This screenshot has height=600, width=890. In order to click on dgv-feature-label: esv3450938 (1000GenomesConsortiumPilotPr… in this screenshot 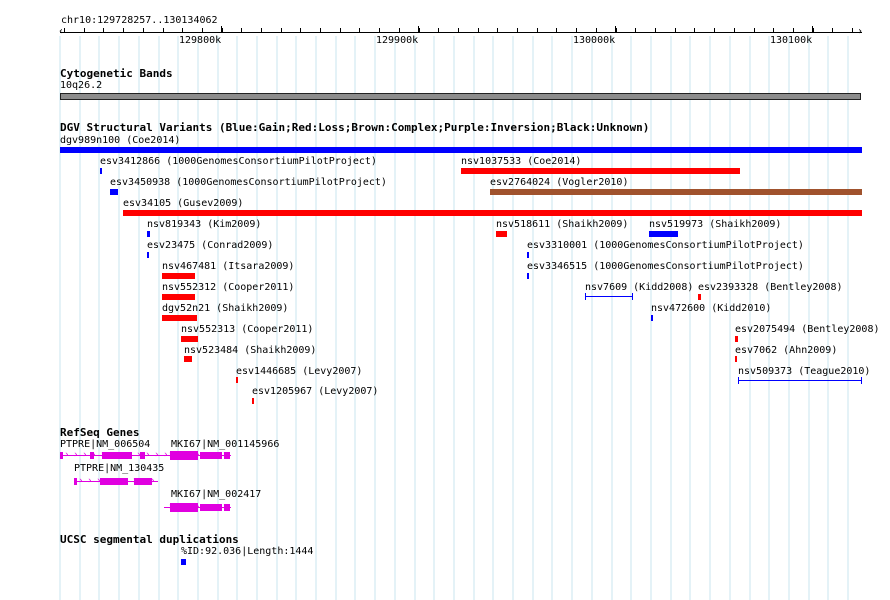, I will do `click(248, 182)`.